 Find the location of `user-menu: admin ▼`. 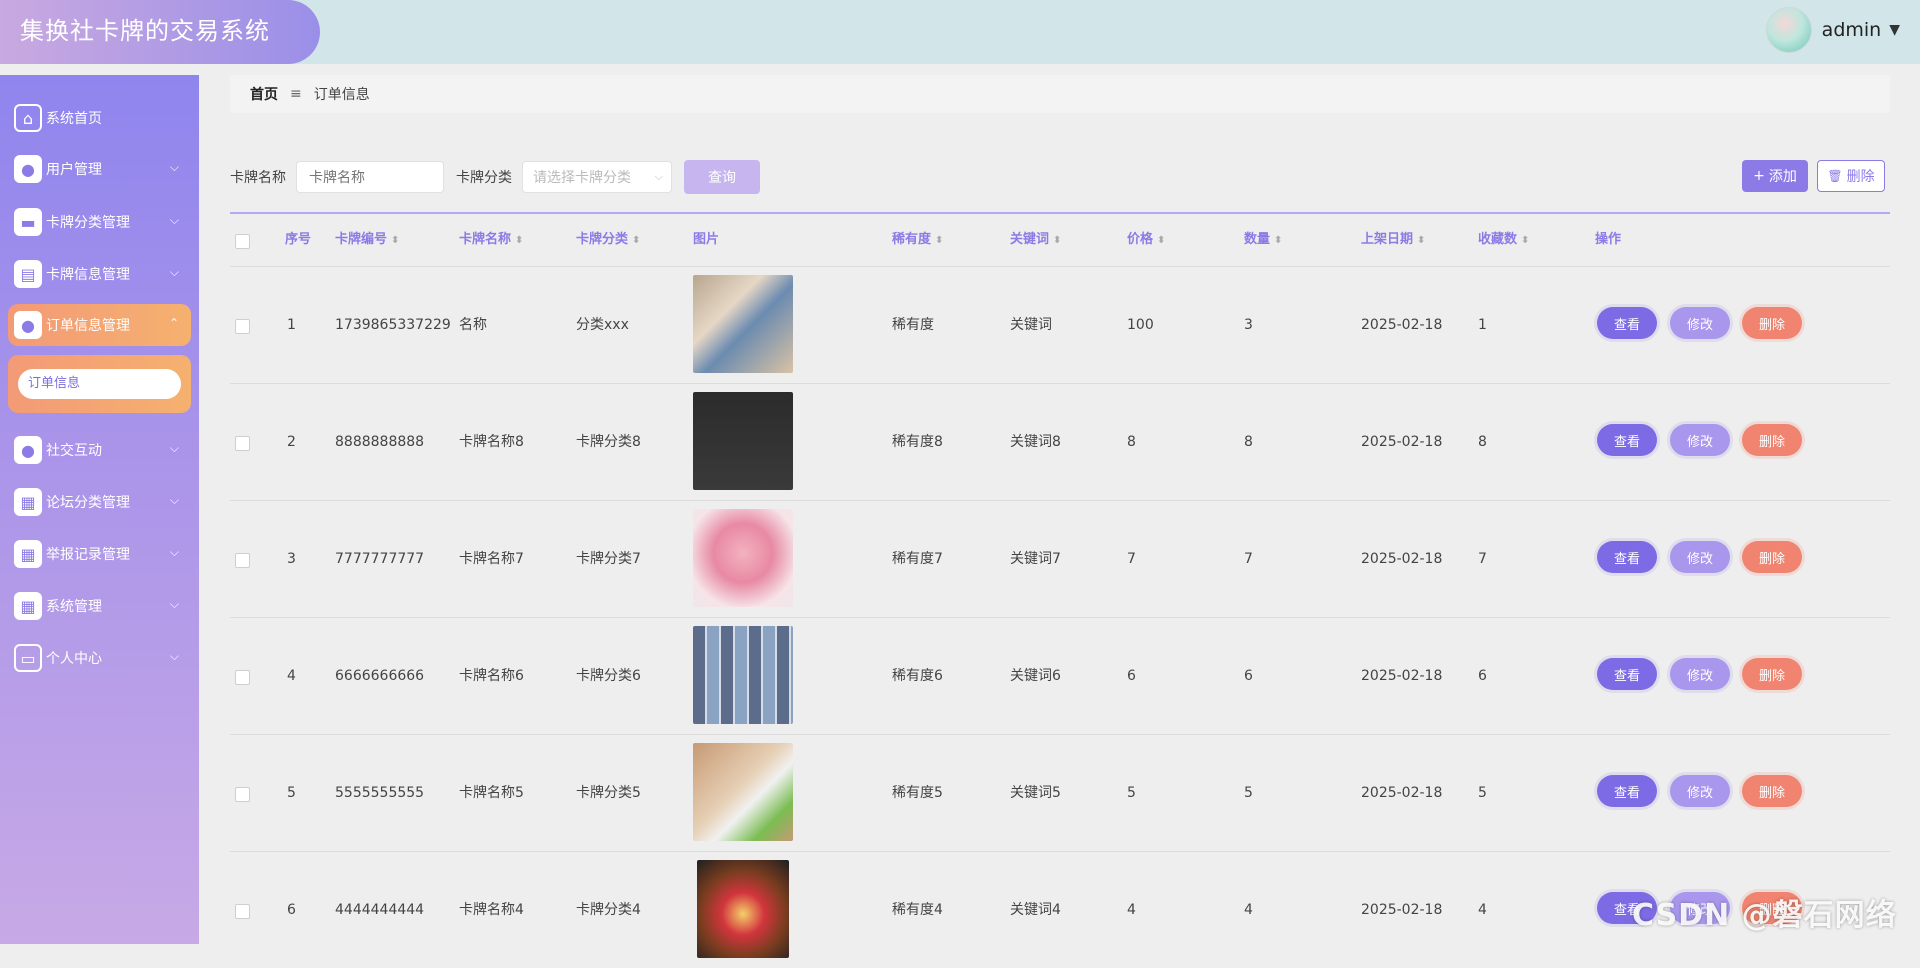

user-menu: admin ▼ is located at coordinates (1832, 30).